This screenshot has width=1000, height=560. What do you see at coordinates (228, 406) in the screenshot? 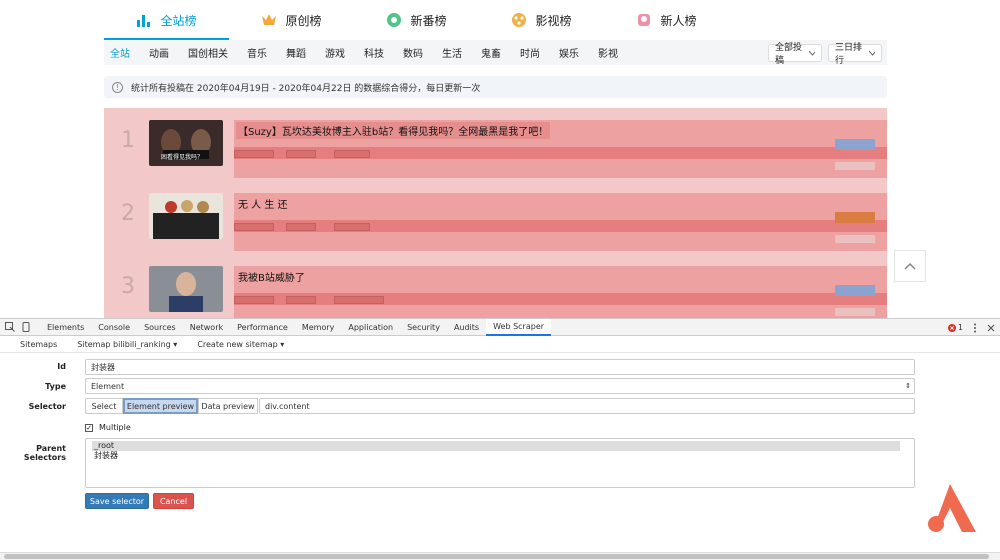
I see `data-preview-button: Data preview` at bounding box center [228, 406].